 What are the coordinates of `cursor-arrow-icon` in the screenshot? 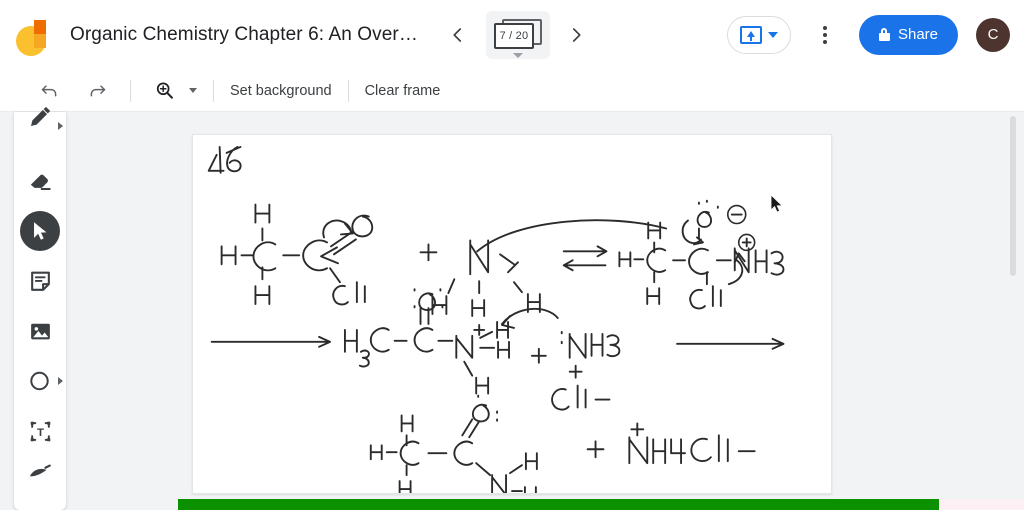 It's located at (40, 231).